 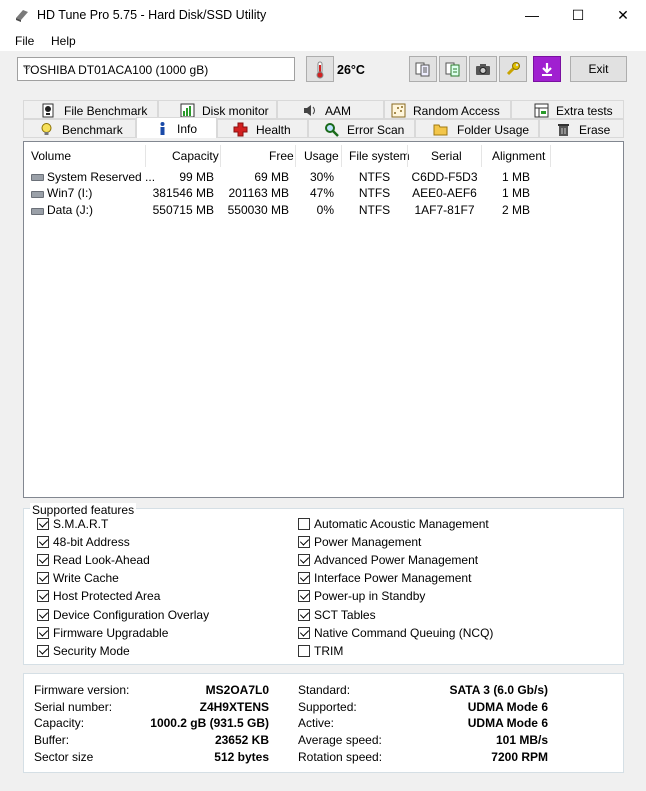 I want to click on tab-extra-tests: Extra tests, so click(x=567, y=109).